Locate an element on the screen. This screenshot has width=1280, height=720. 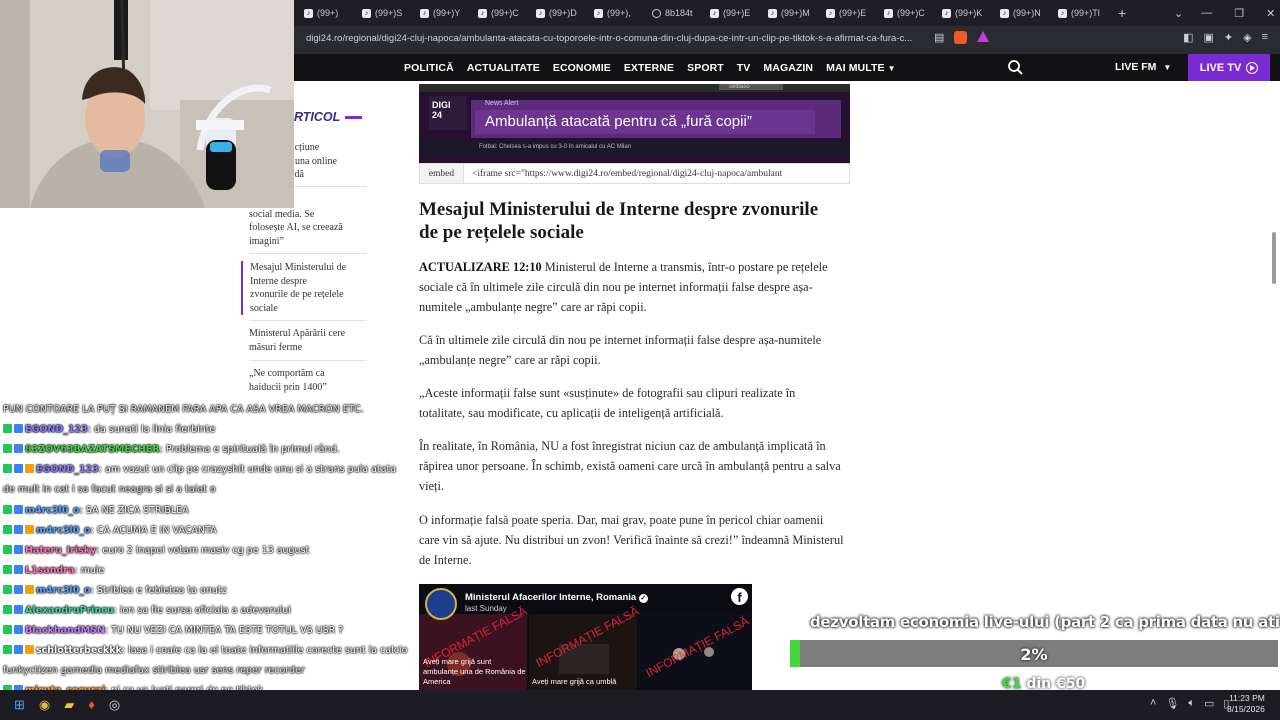
reader-icon: ▤ is located at coordinates (939, 37).